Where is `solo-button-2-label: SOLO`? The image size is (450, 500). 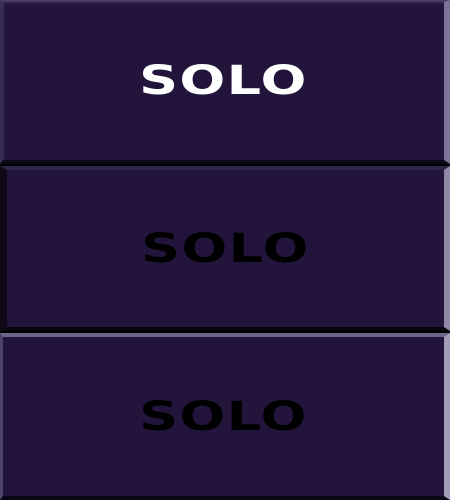
solo-button-2-label: SOLO is located at coordinates (225, 248).